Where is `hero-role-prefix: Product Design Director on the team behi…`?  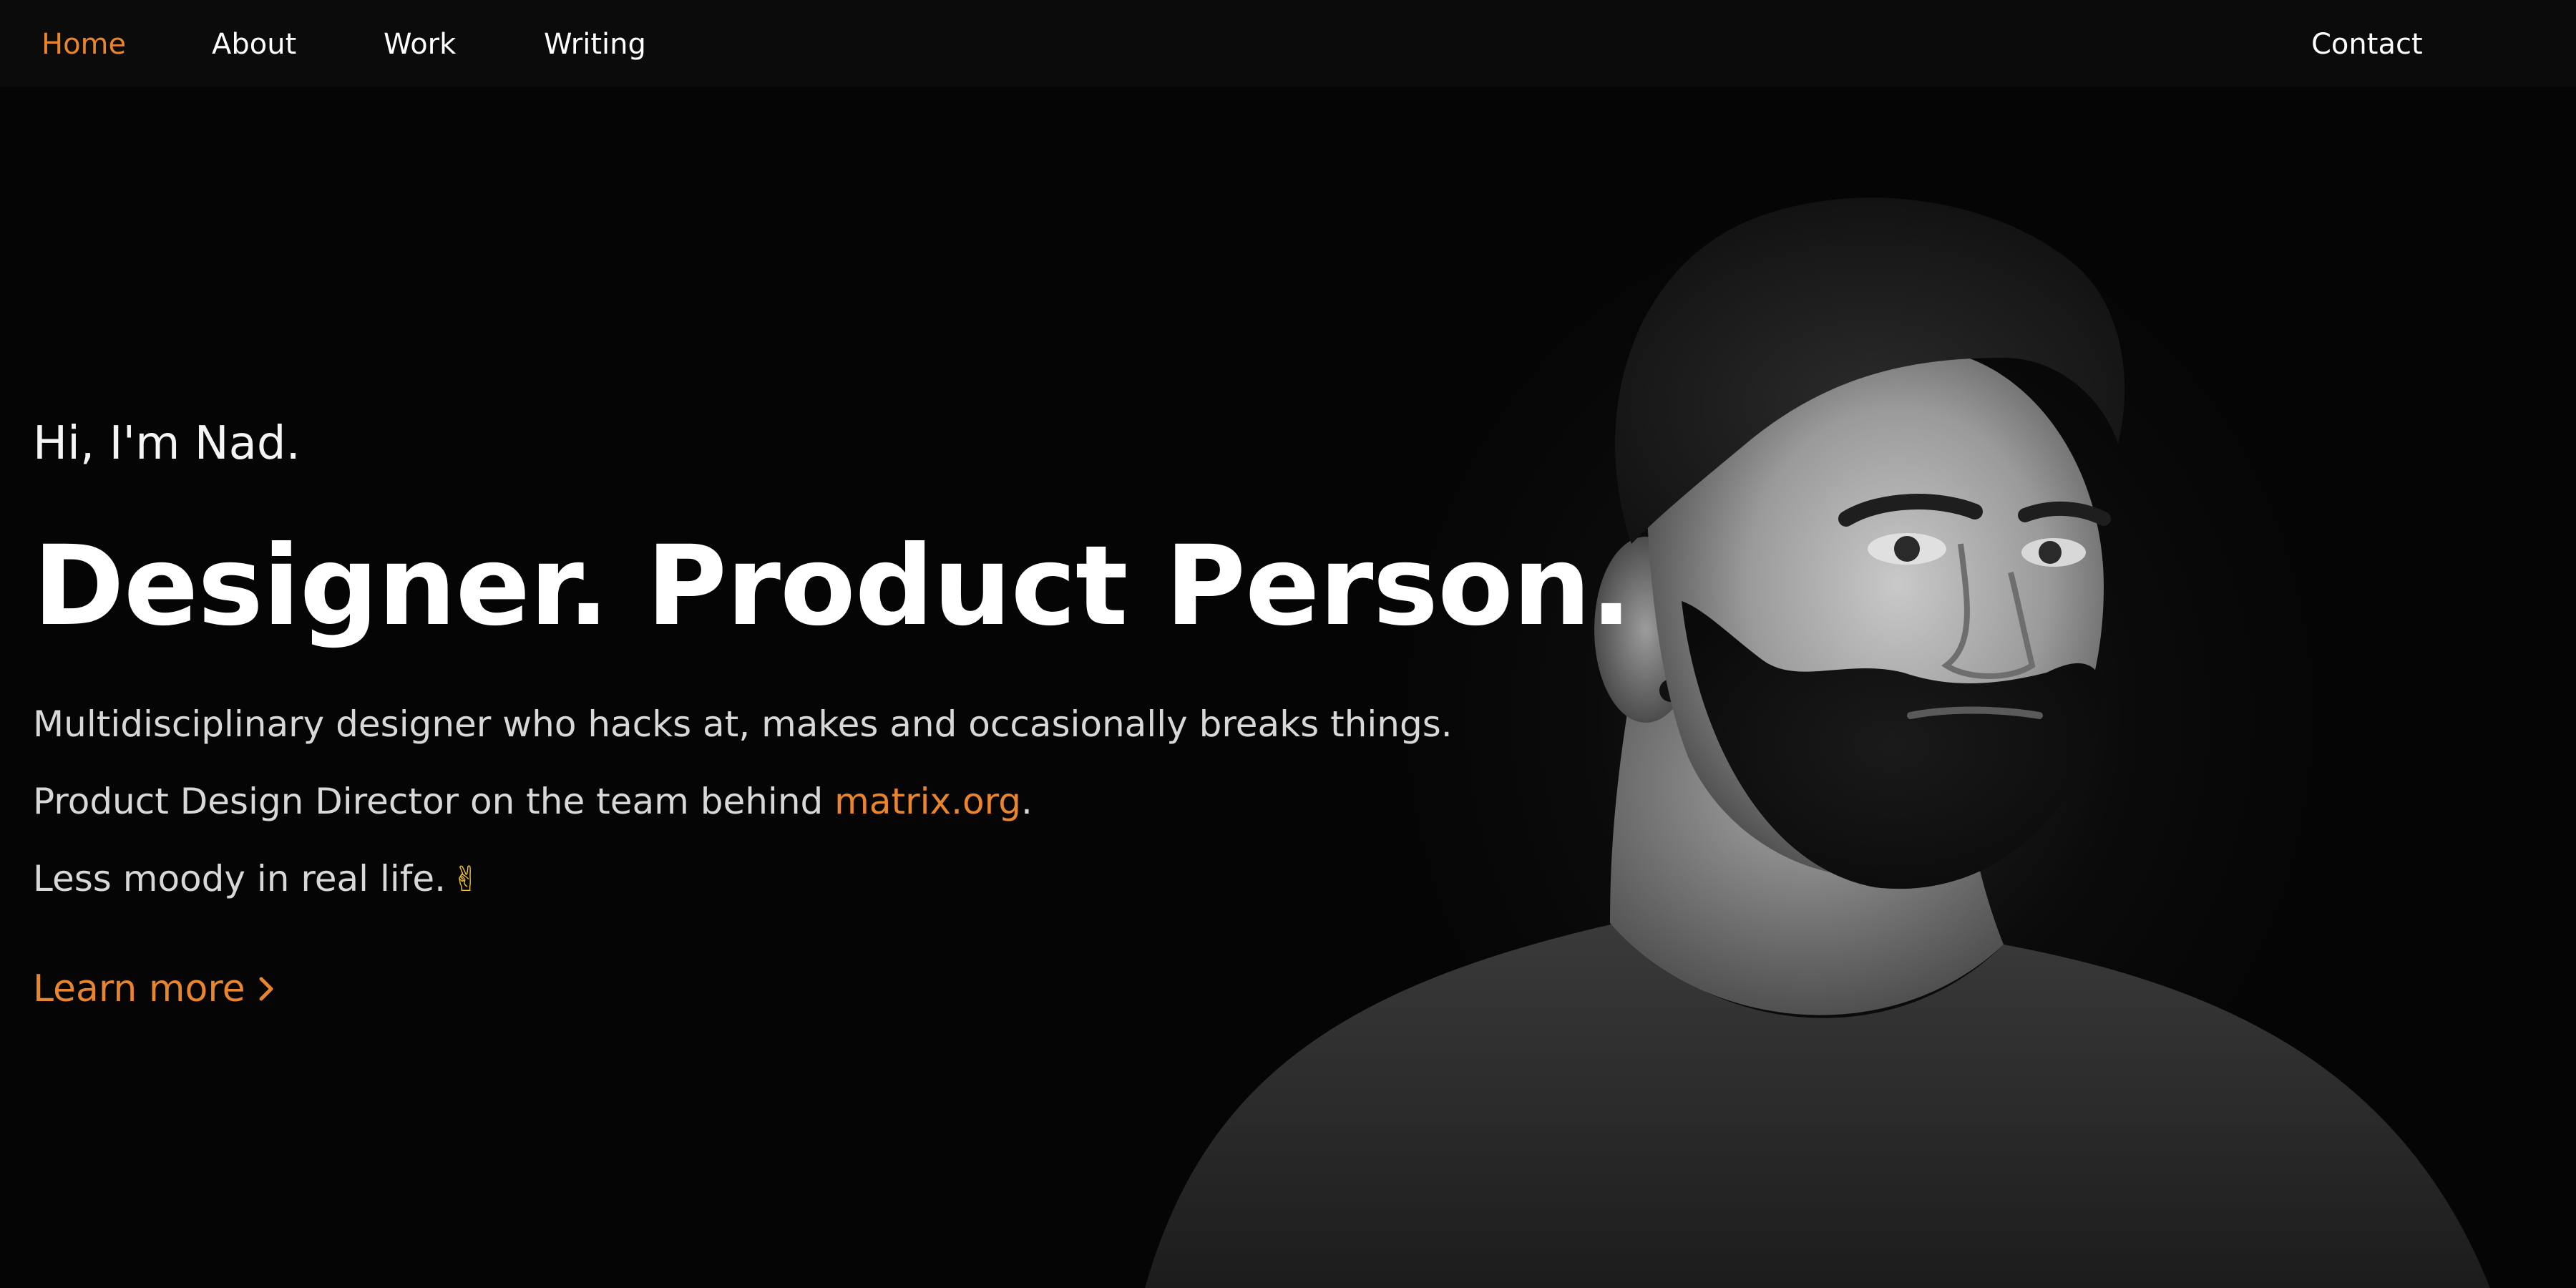
hero-role-prefix: Product Design Director on the team behi… is located at coordinates (434, 801).